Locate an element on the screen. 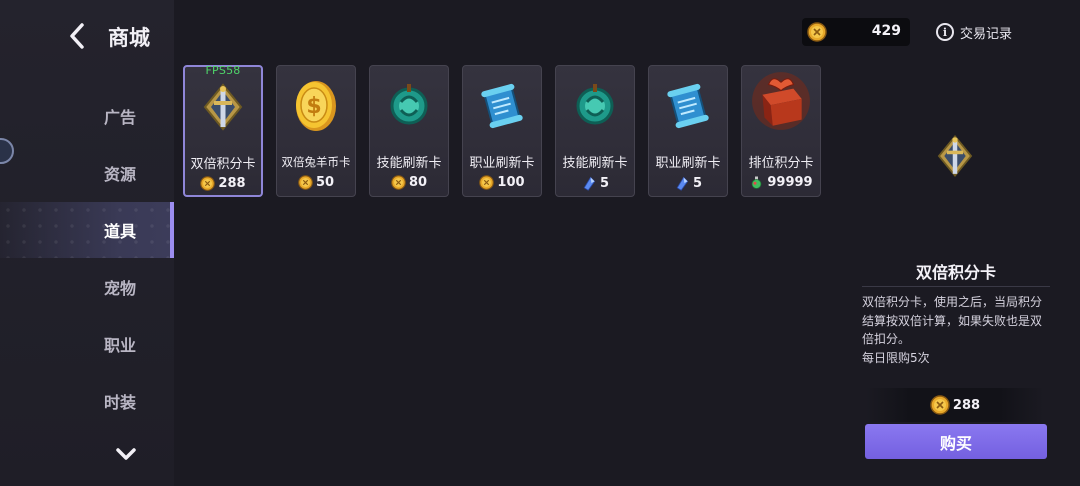 This screenshot has width=1080, height=486. detail-price-value: 288 is located at coordinates (966, 405).